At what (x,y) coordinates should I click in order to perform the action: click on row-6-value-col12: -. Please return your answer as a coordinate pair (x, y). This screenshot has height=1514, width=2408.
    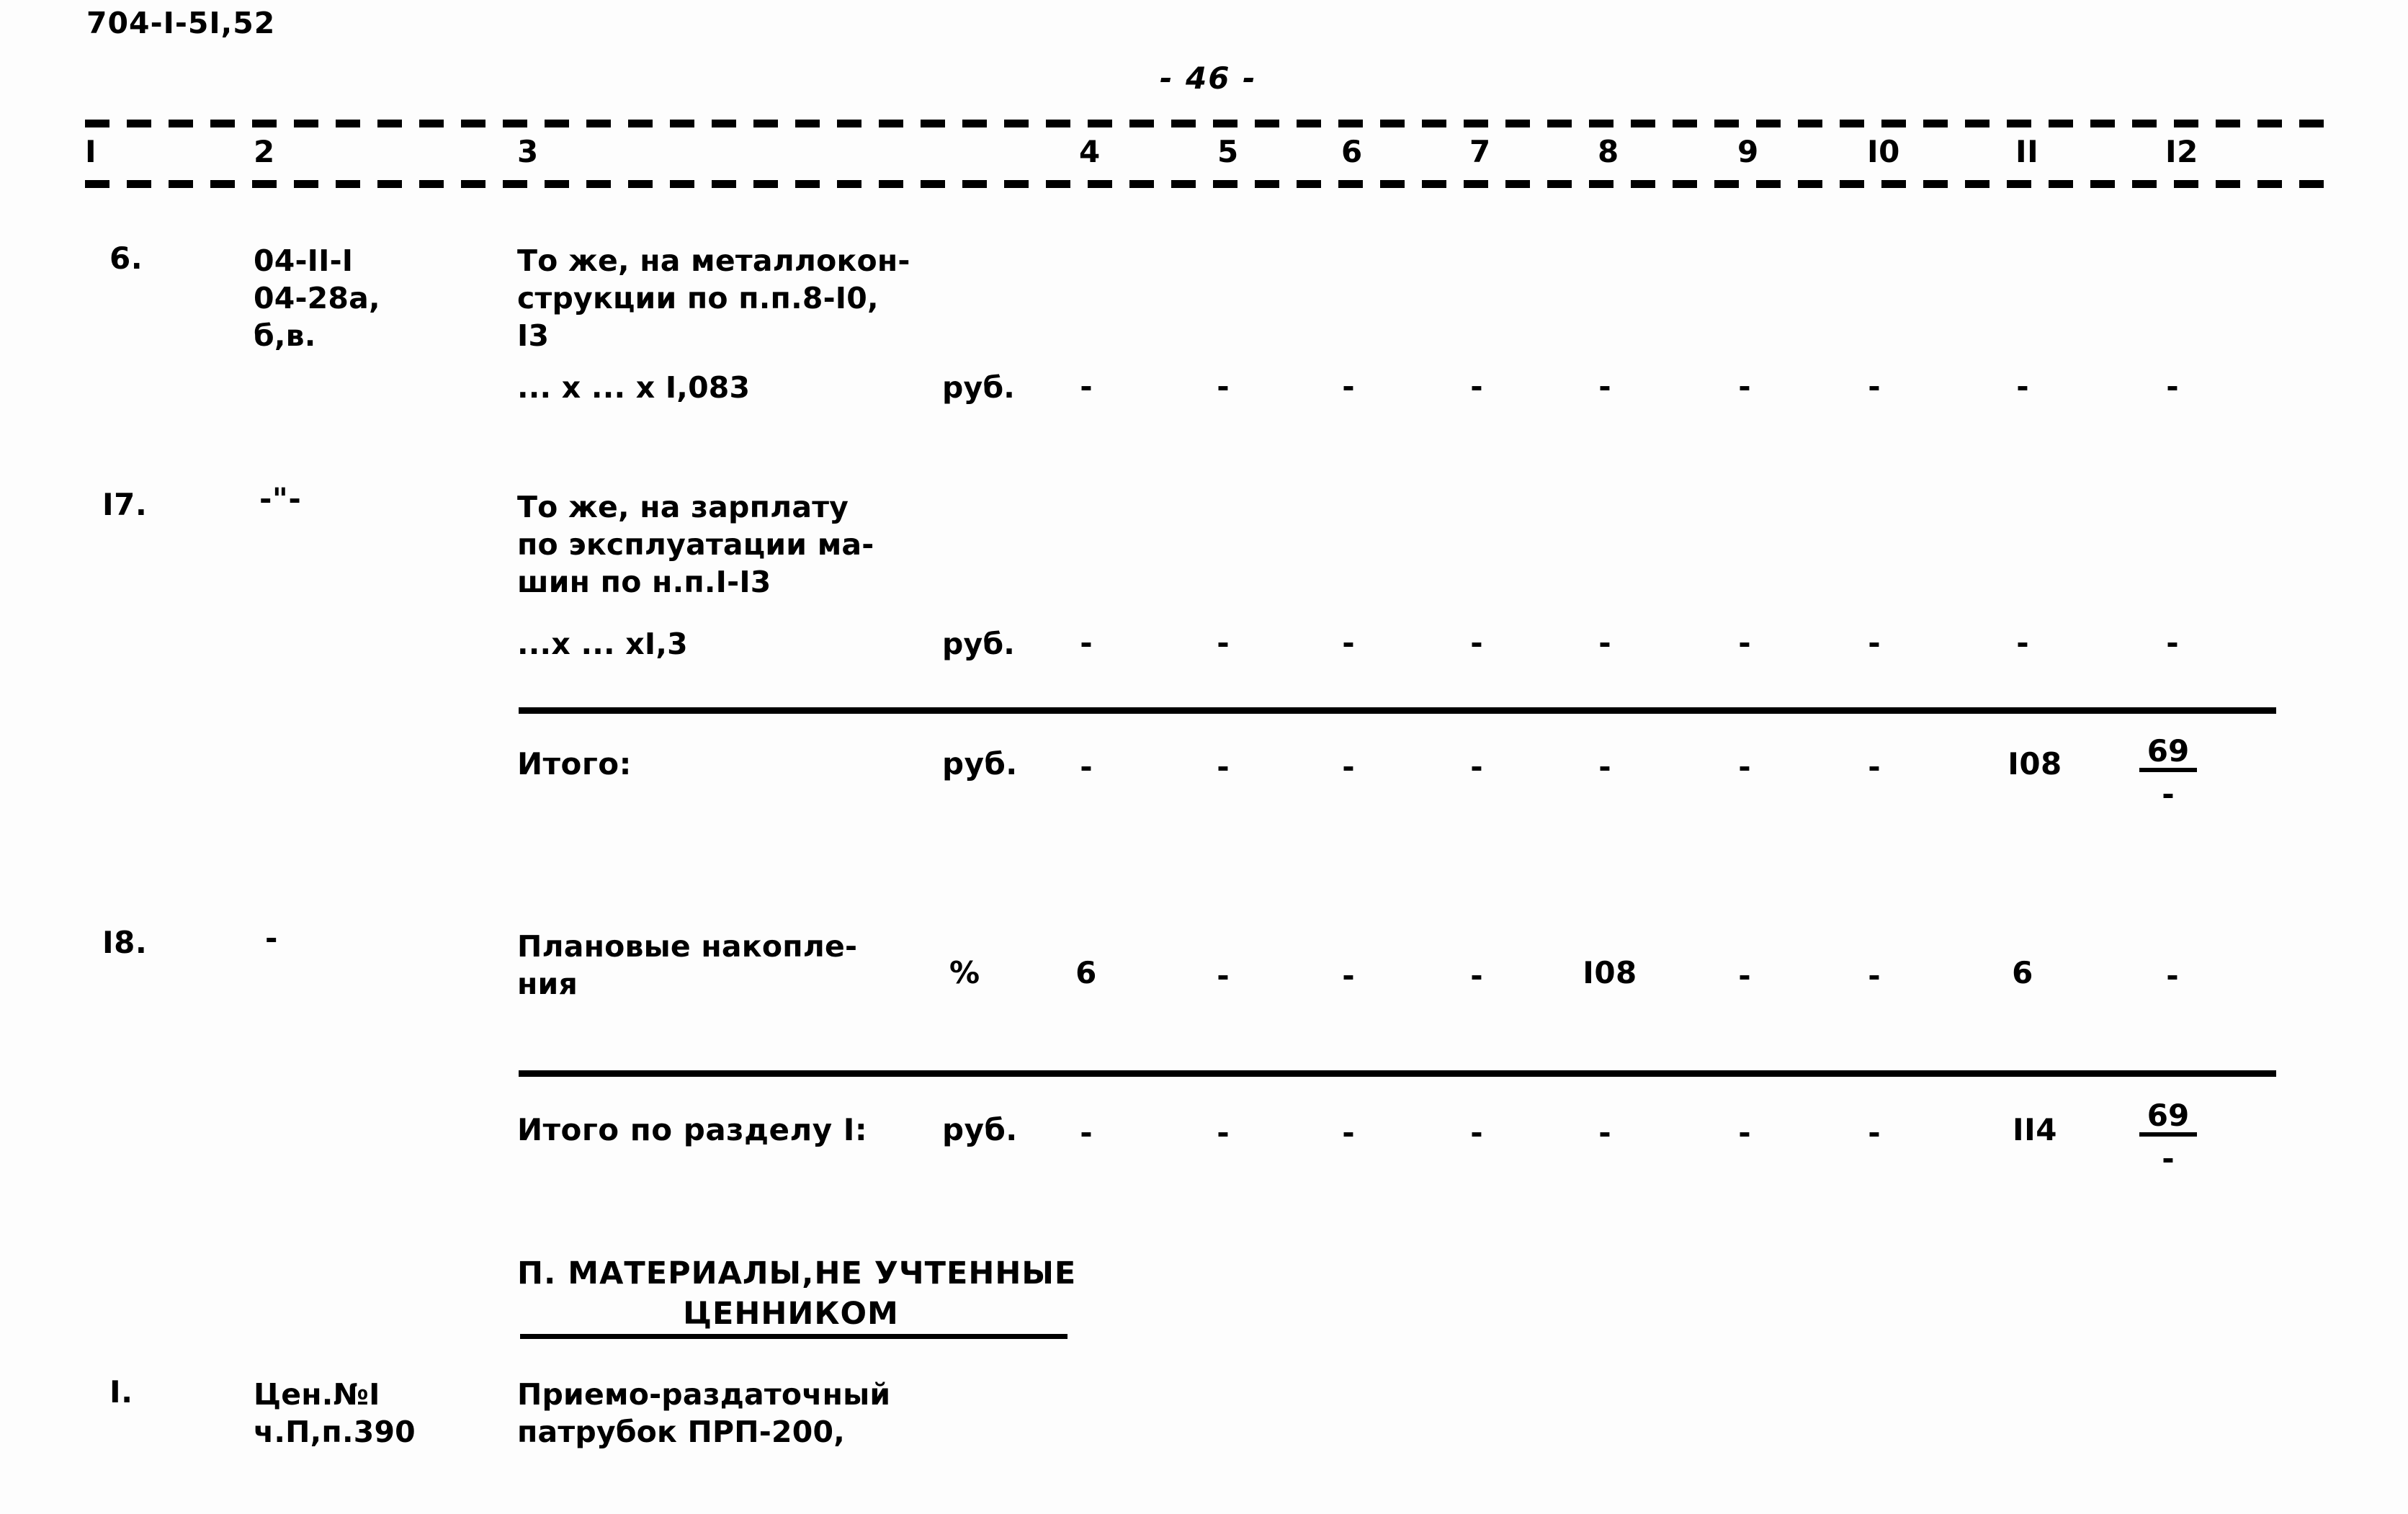
    Looking at the image, I should click on (2172, 386).